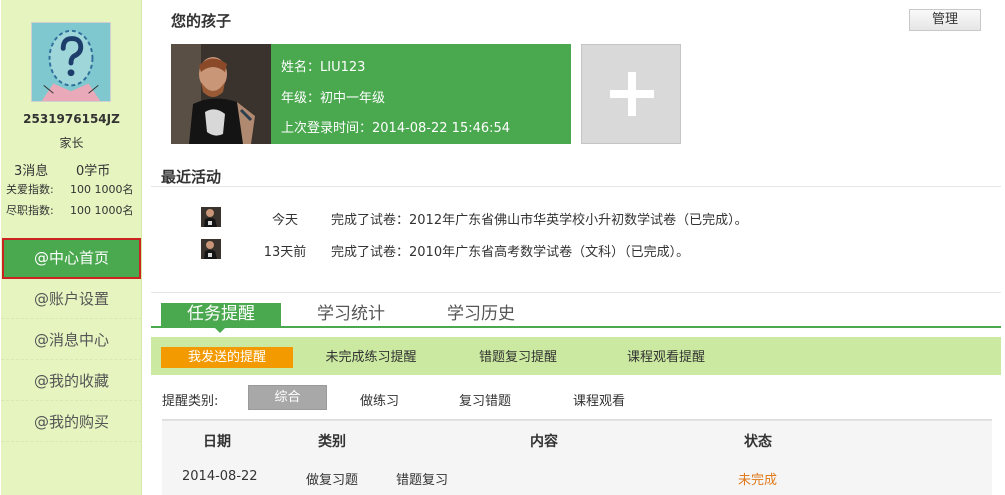  I want to click on nav-my-purchases: @我的购买, so click(71, 422).